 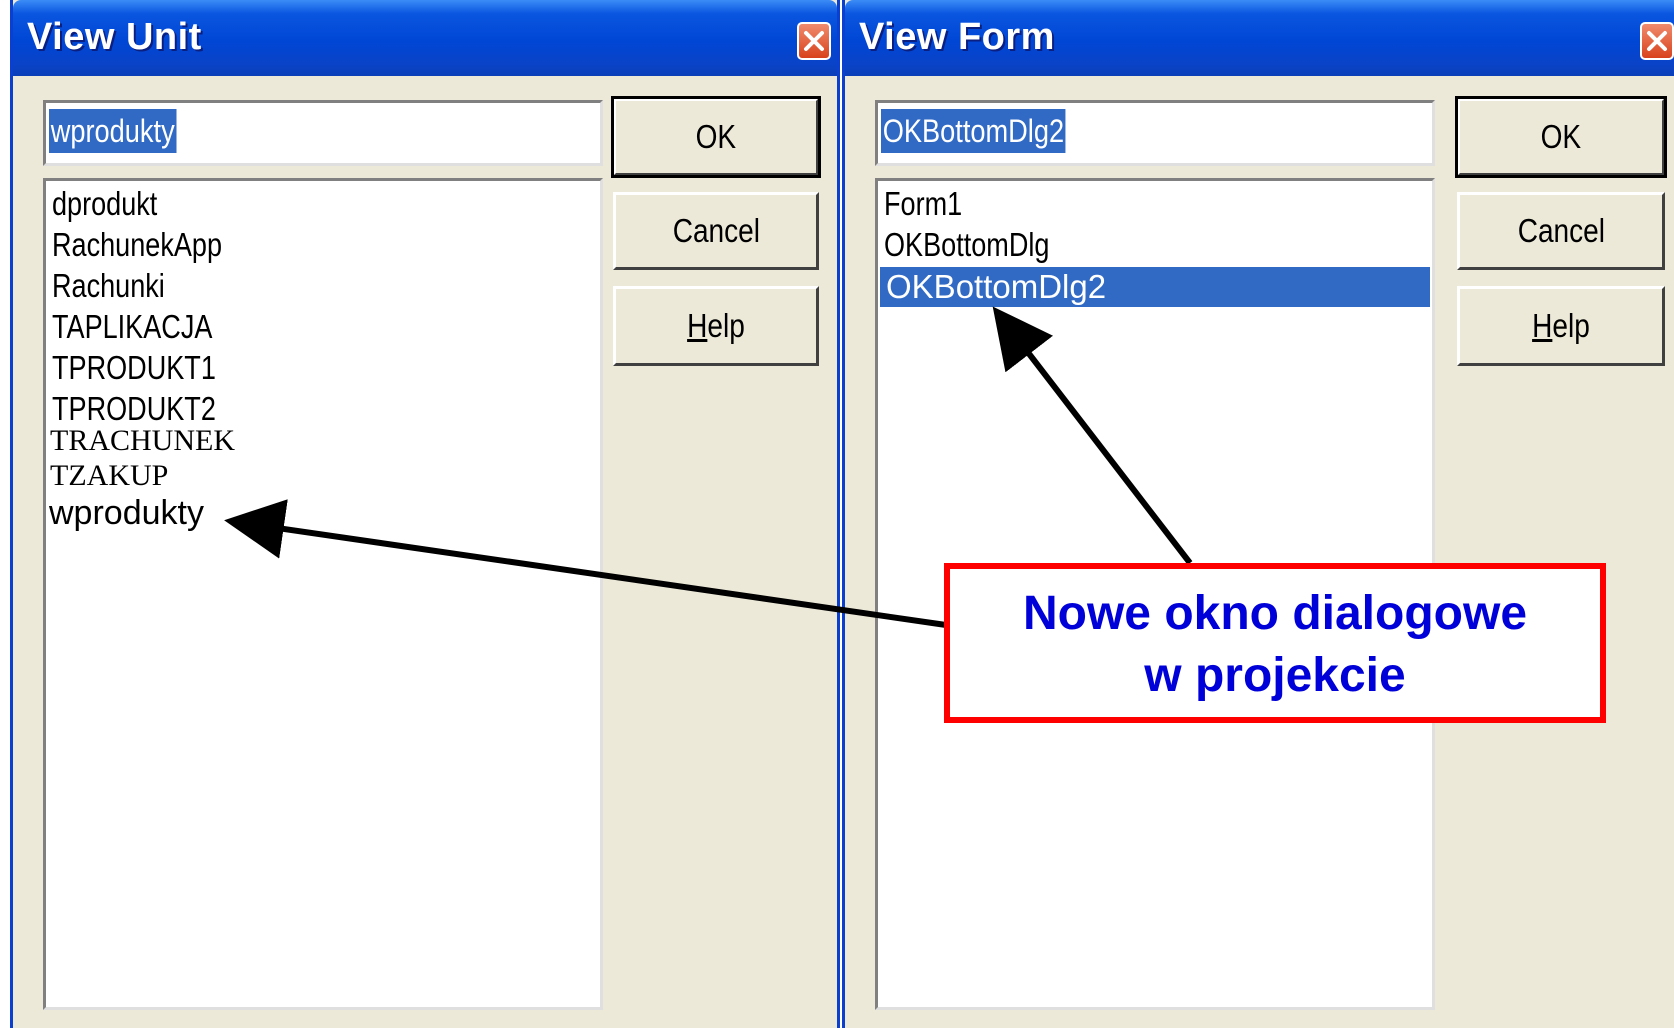 What do you see at coordinates (585, 563) in the screenshot?
I see `arrow-to-wprodukty` at bounding box center [585, 563].